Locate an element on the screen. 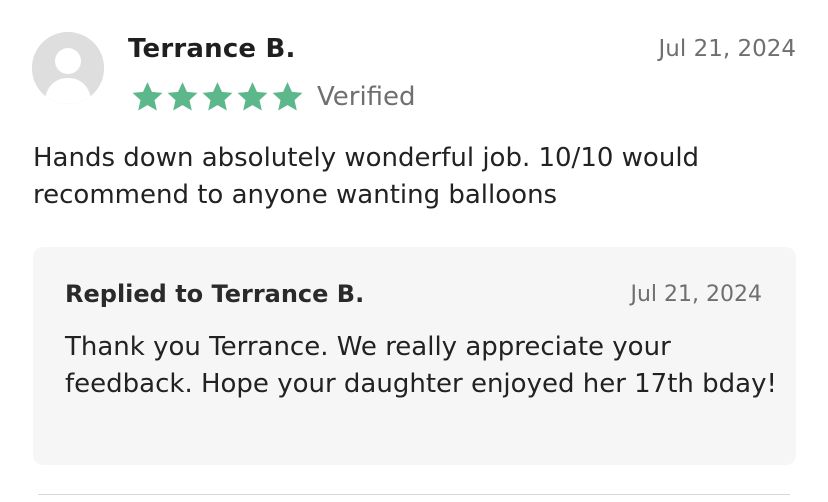 The image size is (828, 502). reply-date: Jul 21, 2024 is located at coordinates (696, 294).